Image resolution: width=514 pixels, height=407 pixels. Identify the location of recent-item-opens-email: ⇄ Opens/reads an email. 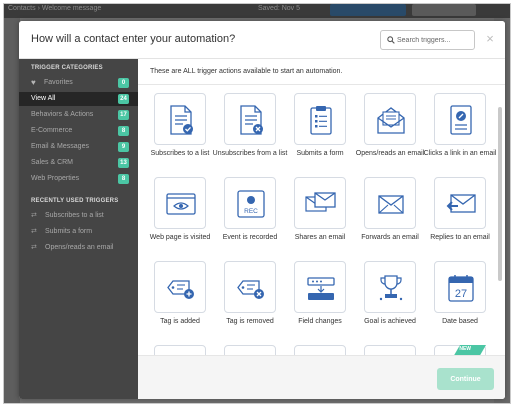
(78, 248).